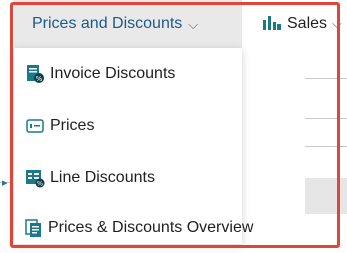 This screenshot has width=347, height=253. I want to click on menu-item-prices-discounts-overview: Prices & Discounts Overview, so click(133, 228).